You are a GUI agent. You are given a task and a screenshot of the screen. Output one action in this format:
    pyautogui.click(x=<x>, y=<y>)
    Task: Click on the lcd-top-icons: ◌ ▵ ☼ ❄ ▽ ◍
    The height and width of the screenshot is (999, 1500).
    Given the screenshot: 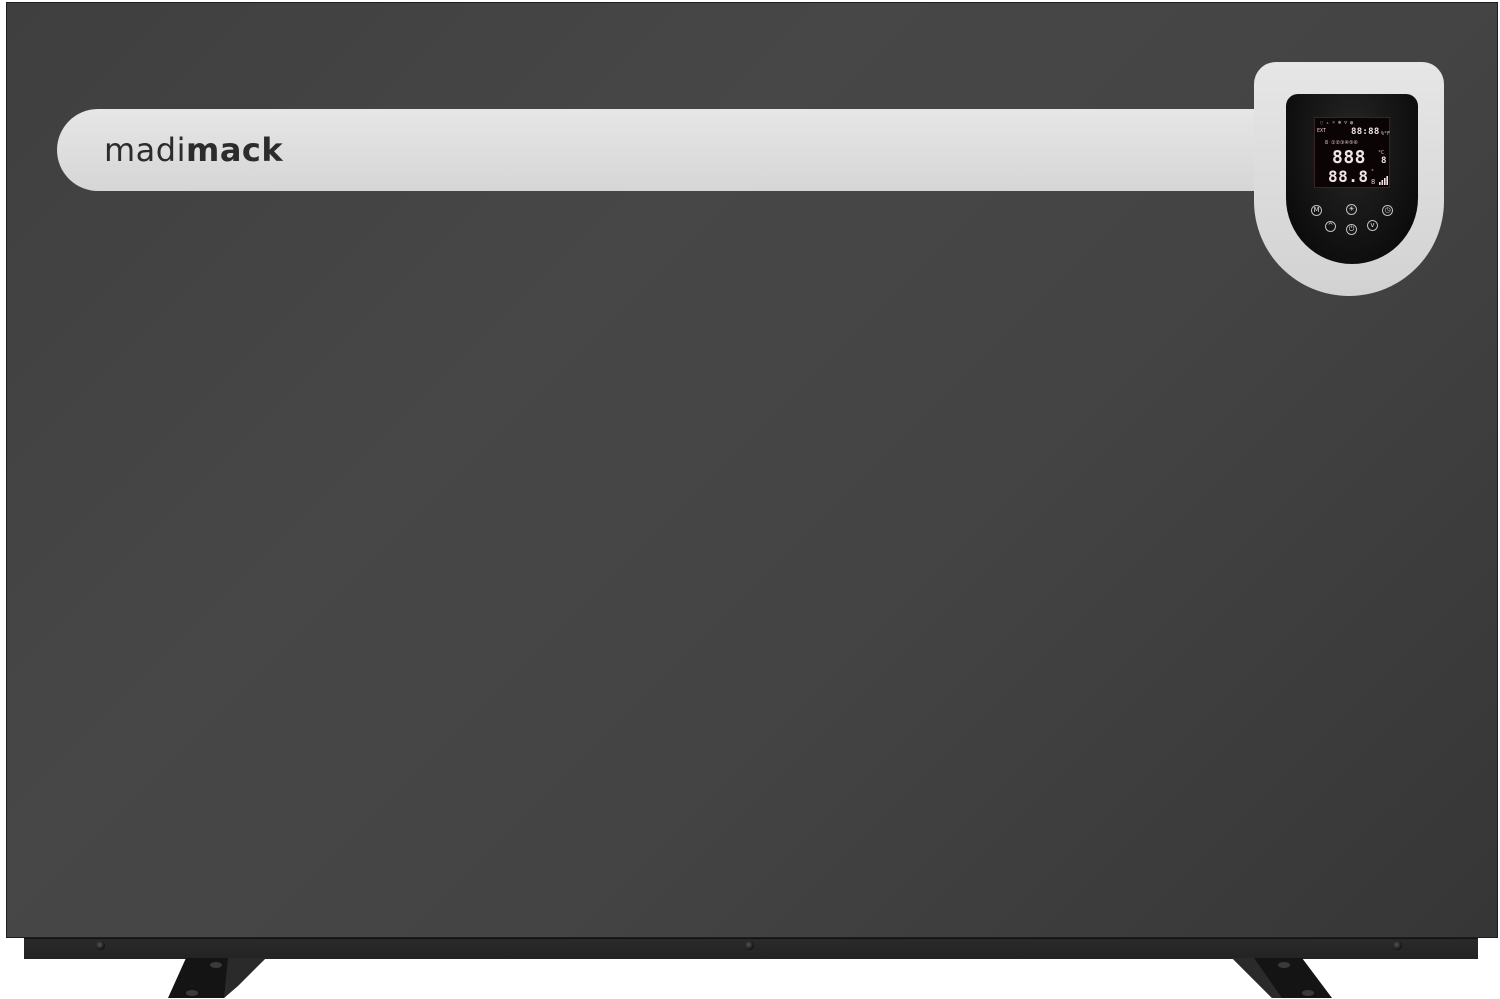 What is the action you would take?
    pyautogui.click(x=1337, y=123)
    